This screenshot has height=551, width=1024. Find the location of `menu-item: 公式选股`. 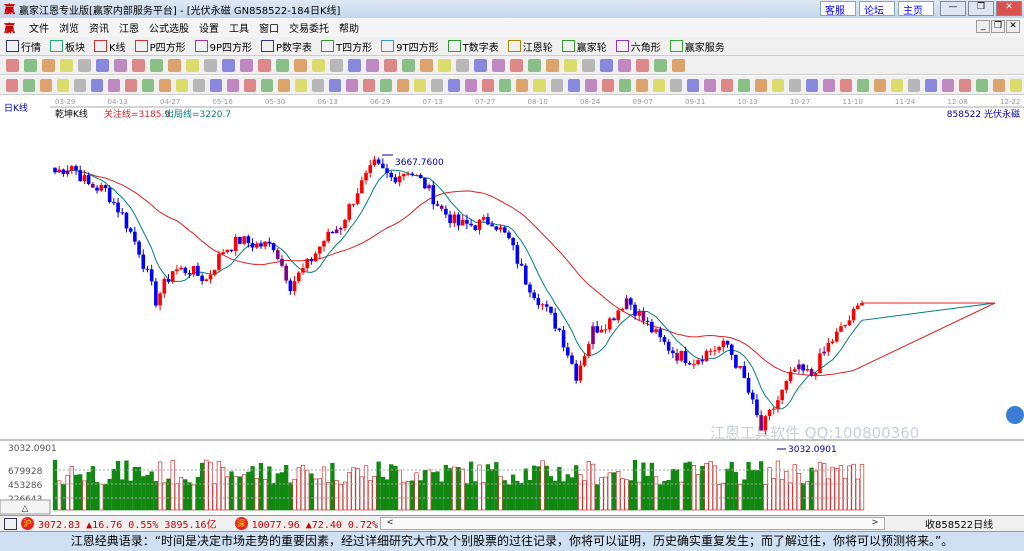

menu-item: 公式选股 is located at coordinates (169, 27).